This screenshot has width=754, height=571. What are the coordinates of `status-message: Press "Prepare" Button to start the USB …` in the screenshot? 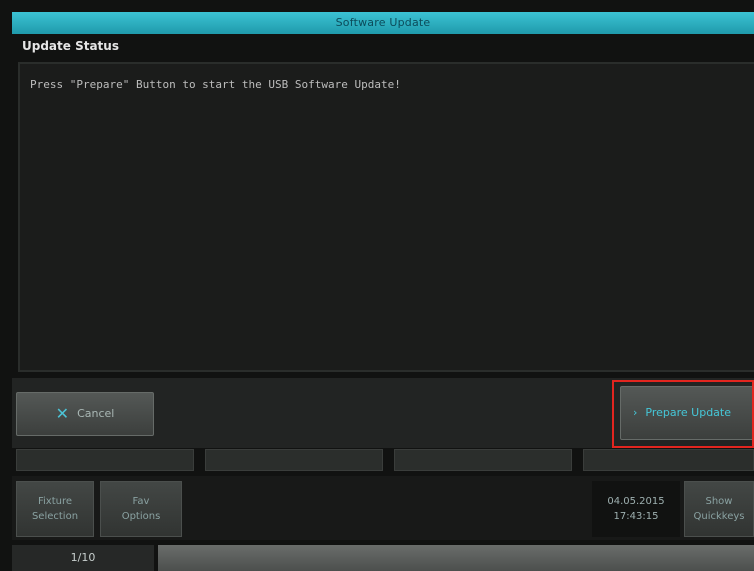 It's located at (215, 84).